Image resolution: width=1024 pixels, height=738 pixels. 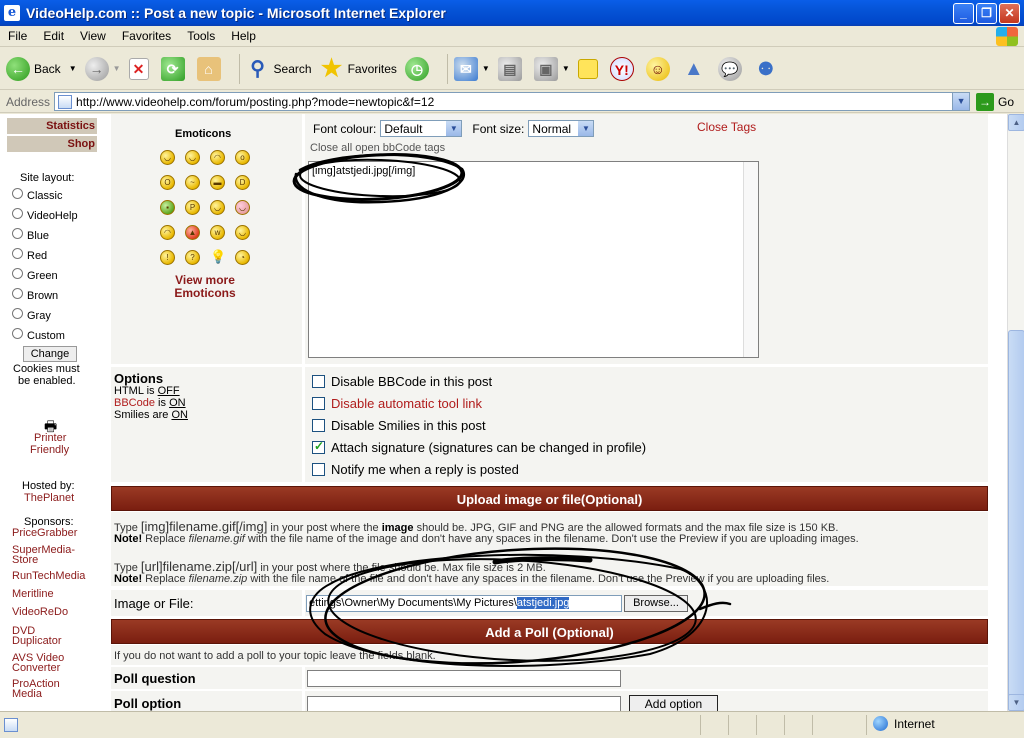 What do you see at coordinates (1009, 13) in the screenshot?
I see `close-button: ✕` at bounding box center [1009, 13].